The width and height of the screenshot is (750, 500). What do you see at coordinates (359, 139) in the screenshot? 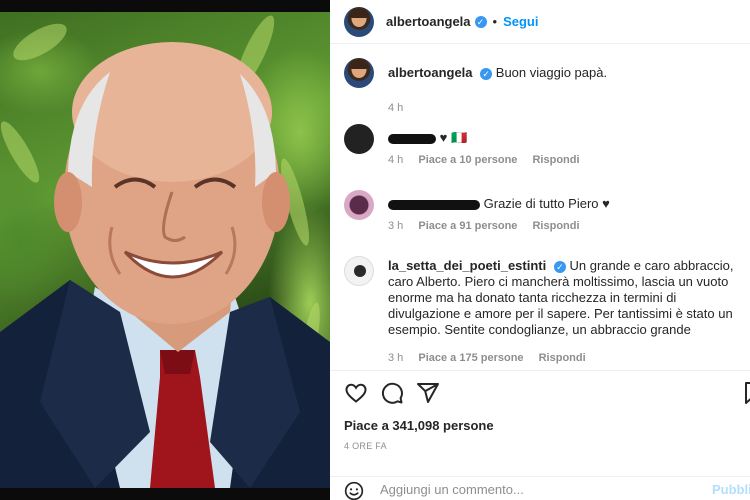
I see `dark-avatar-icon` at bounding box center [359, 139].